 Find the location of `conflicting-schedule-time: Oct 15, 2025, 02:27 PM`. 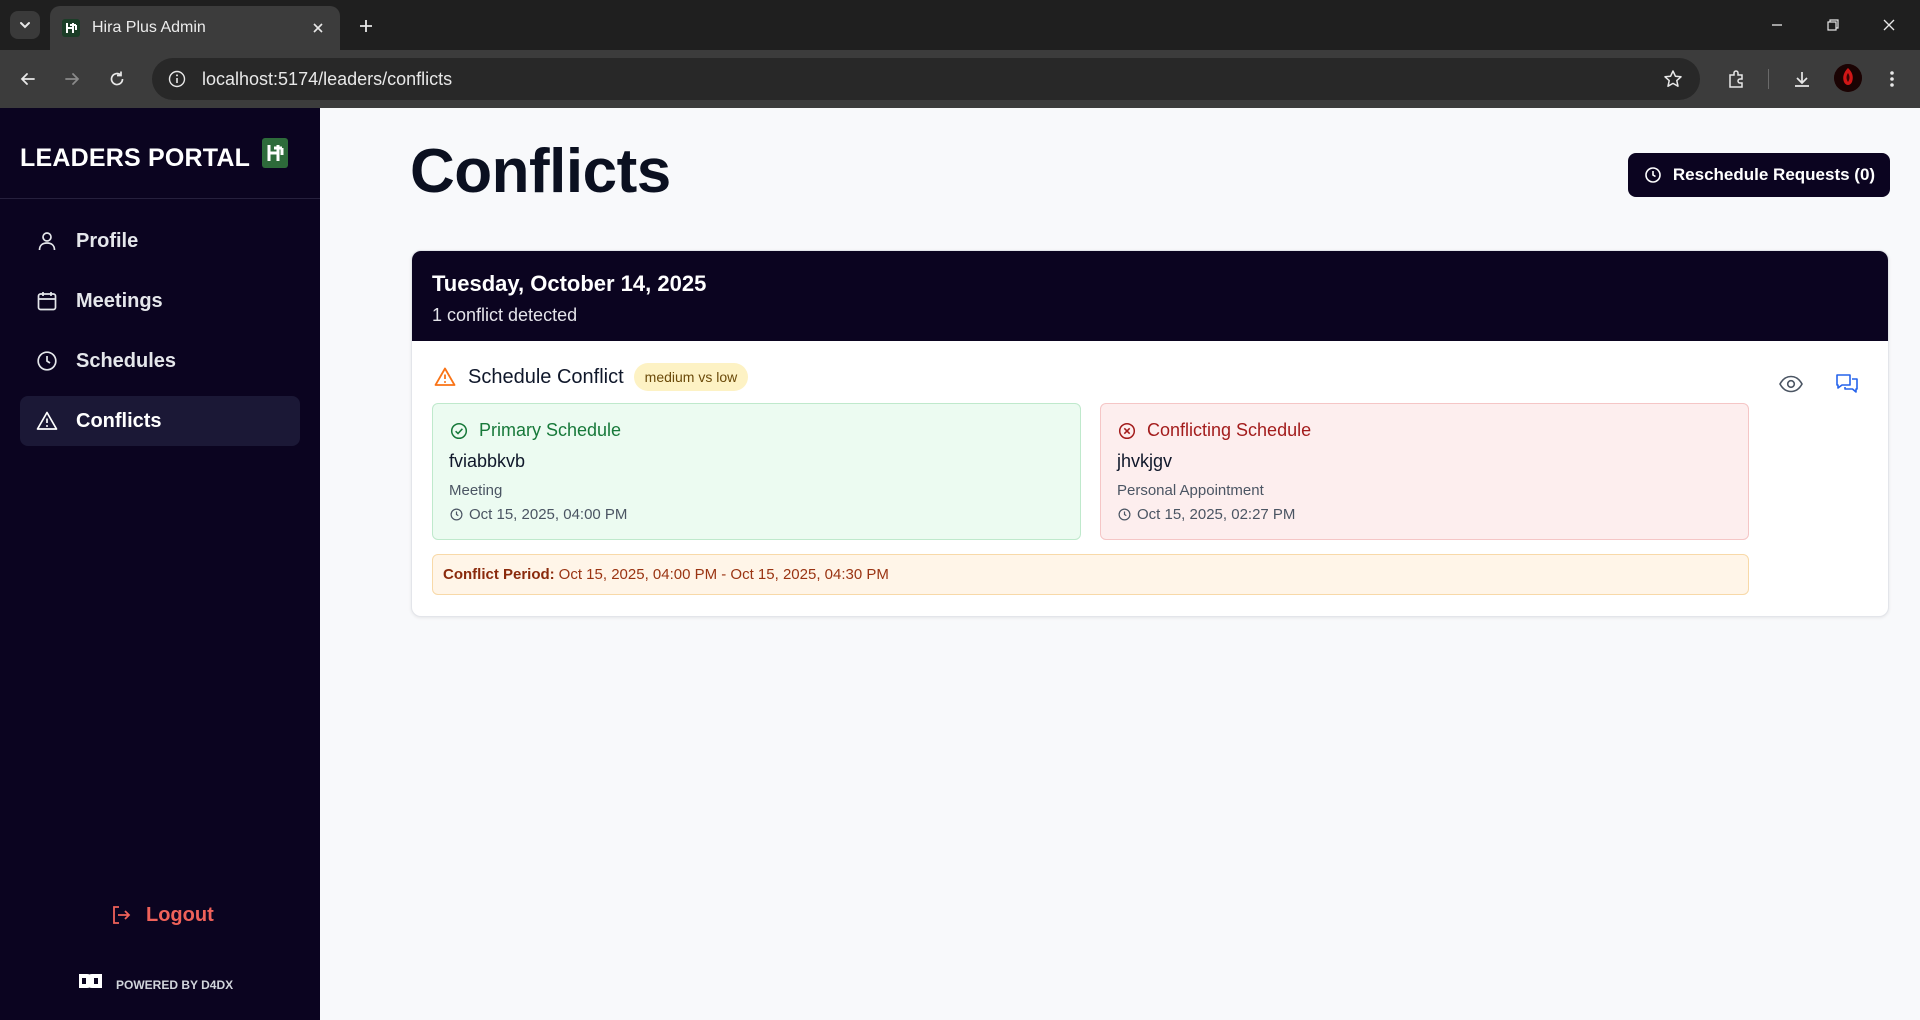

conflicting-schedule-time: Oct 15, 2025, 02:27 PM is located at coordinates (1424, 514).